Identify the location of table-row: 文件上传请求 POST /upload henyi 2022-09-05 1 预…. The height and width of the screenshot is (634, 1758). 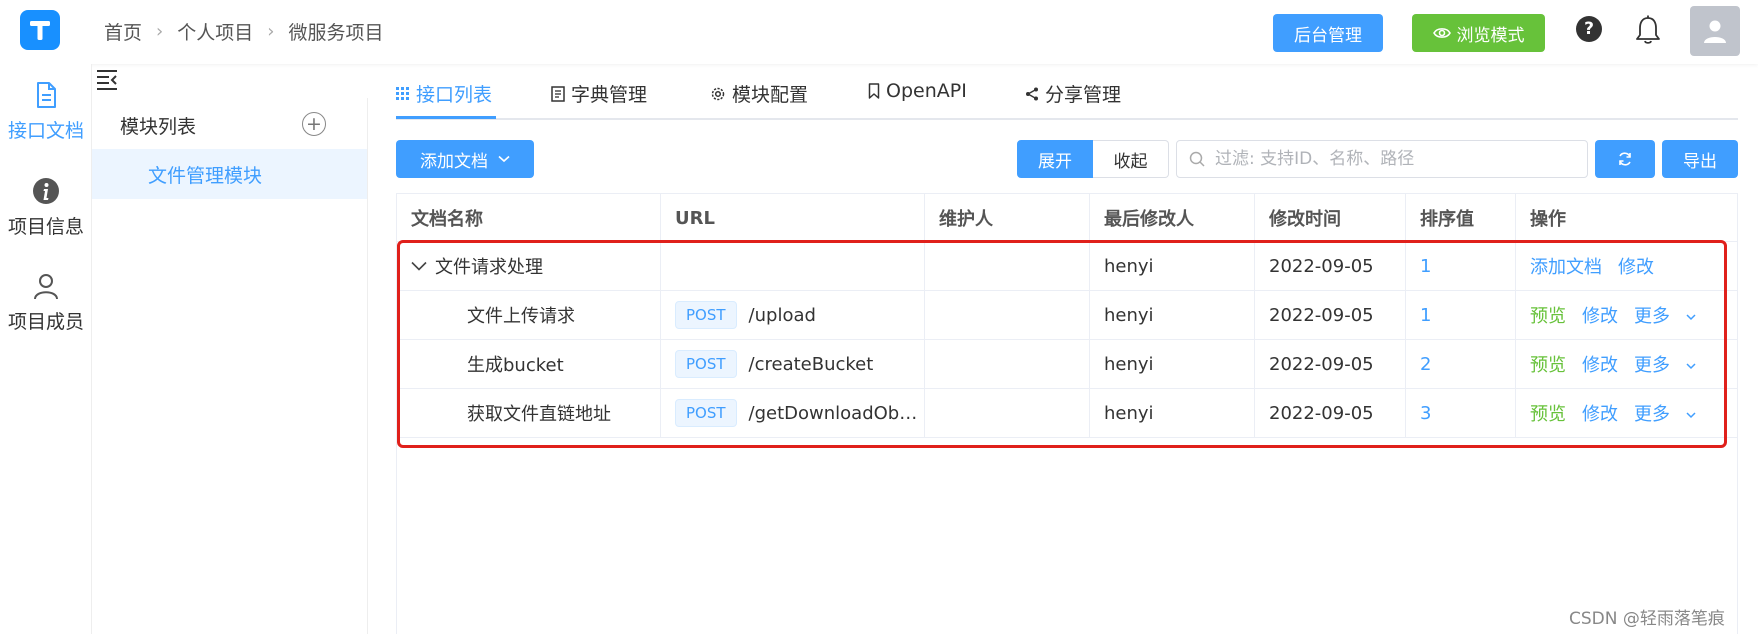
(1067, 315).